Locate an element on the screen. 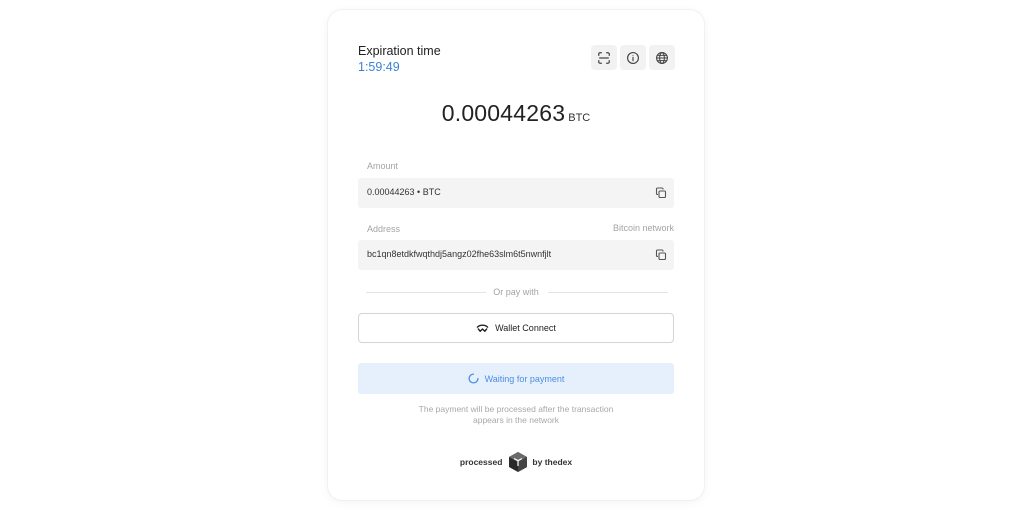  processed-by-footer: processed by thedex is located at coordinates (516, 462).